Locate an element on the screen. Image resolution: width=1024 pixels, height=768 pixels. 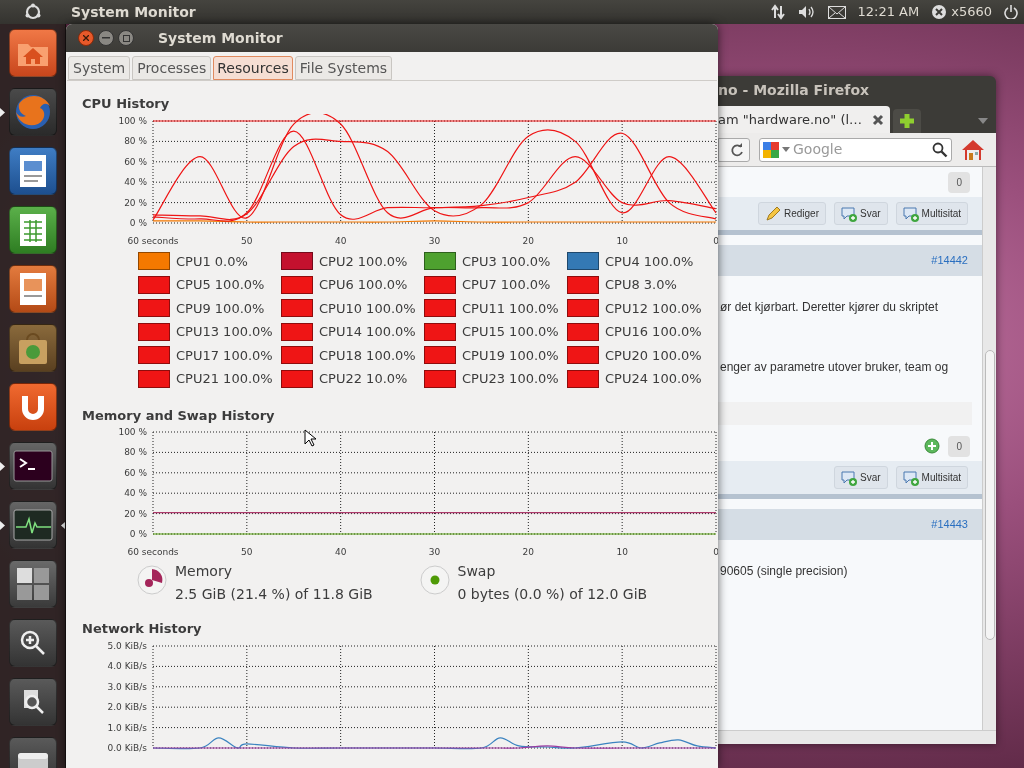
legend-label: CPU8 3.0% is located at coordinates (641, 285).